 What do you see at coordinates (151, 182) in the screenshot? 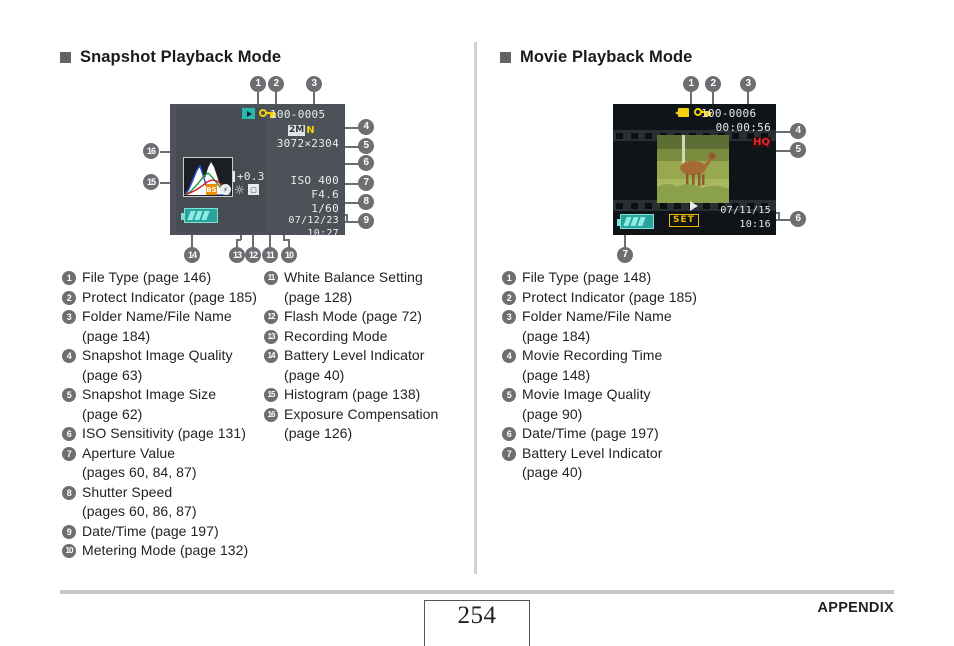
I see `callout-snapshot-15: 15` at bounding box center [151, 182].